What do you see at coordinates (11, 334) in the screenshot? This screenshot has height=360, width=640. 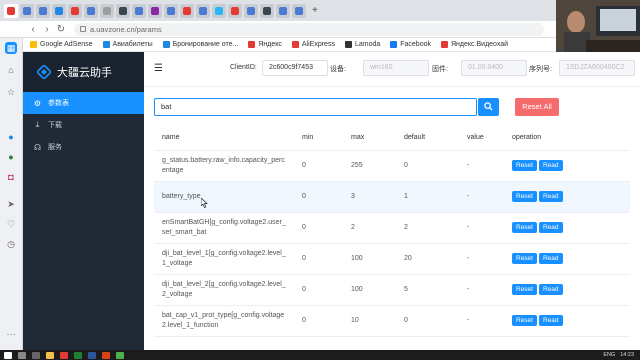 I see `more-icon: ···` at bounding box center [11, 334].